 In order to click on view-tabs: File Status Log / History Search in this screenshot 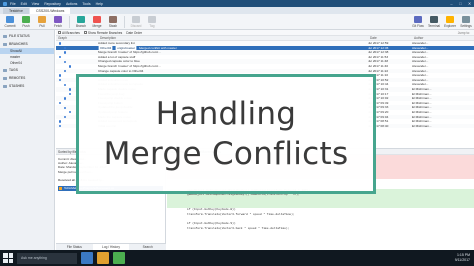, I will do `click(111, 246)`.